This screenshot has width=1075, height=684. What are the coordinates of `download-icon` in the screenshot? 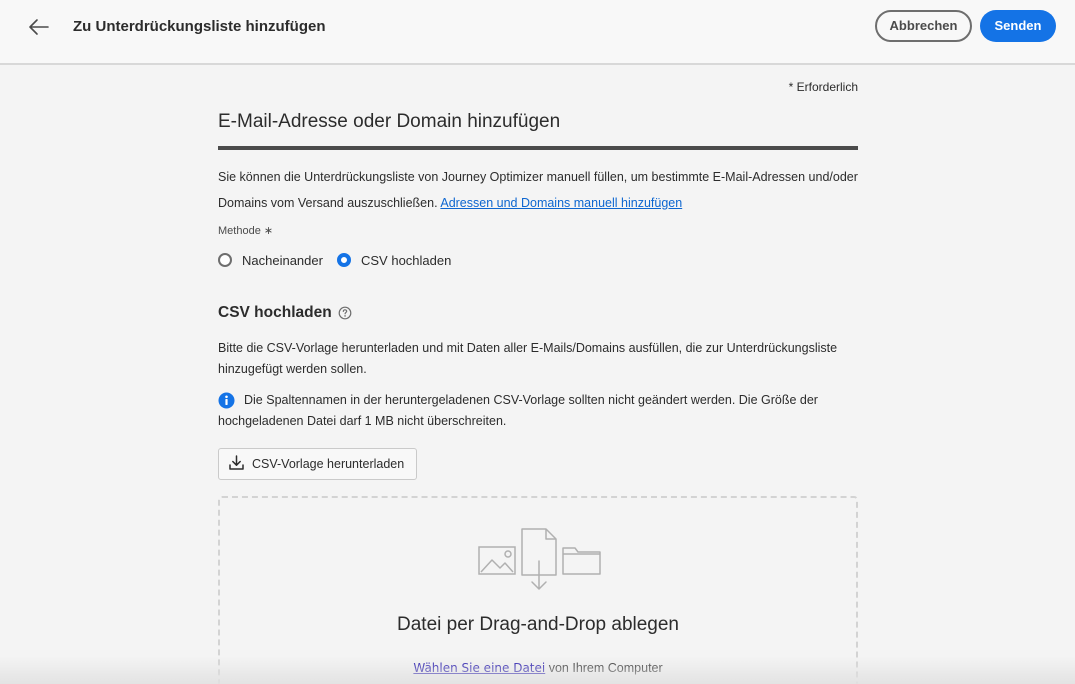 It's located at (236, 464).